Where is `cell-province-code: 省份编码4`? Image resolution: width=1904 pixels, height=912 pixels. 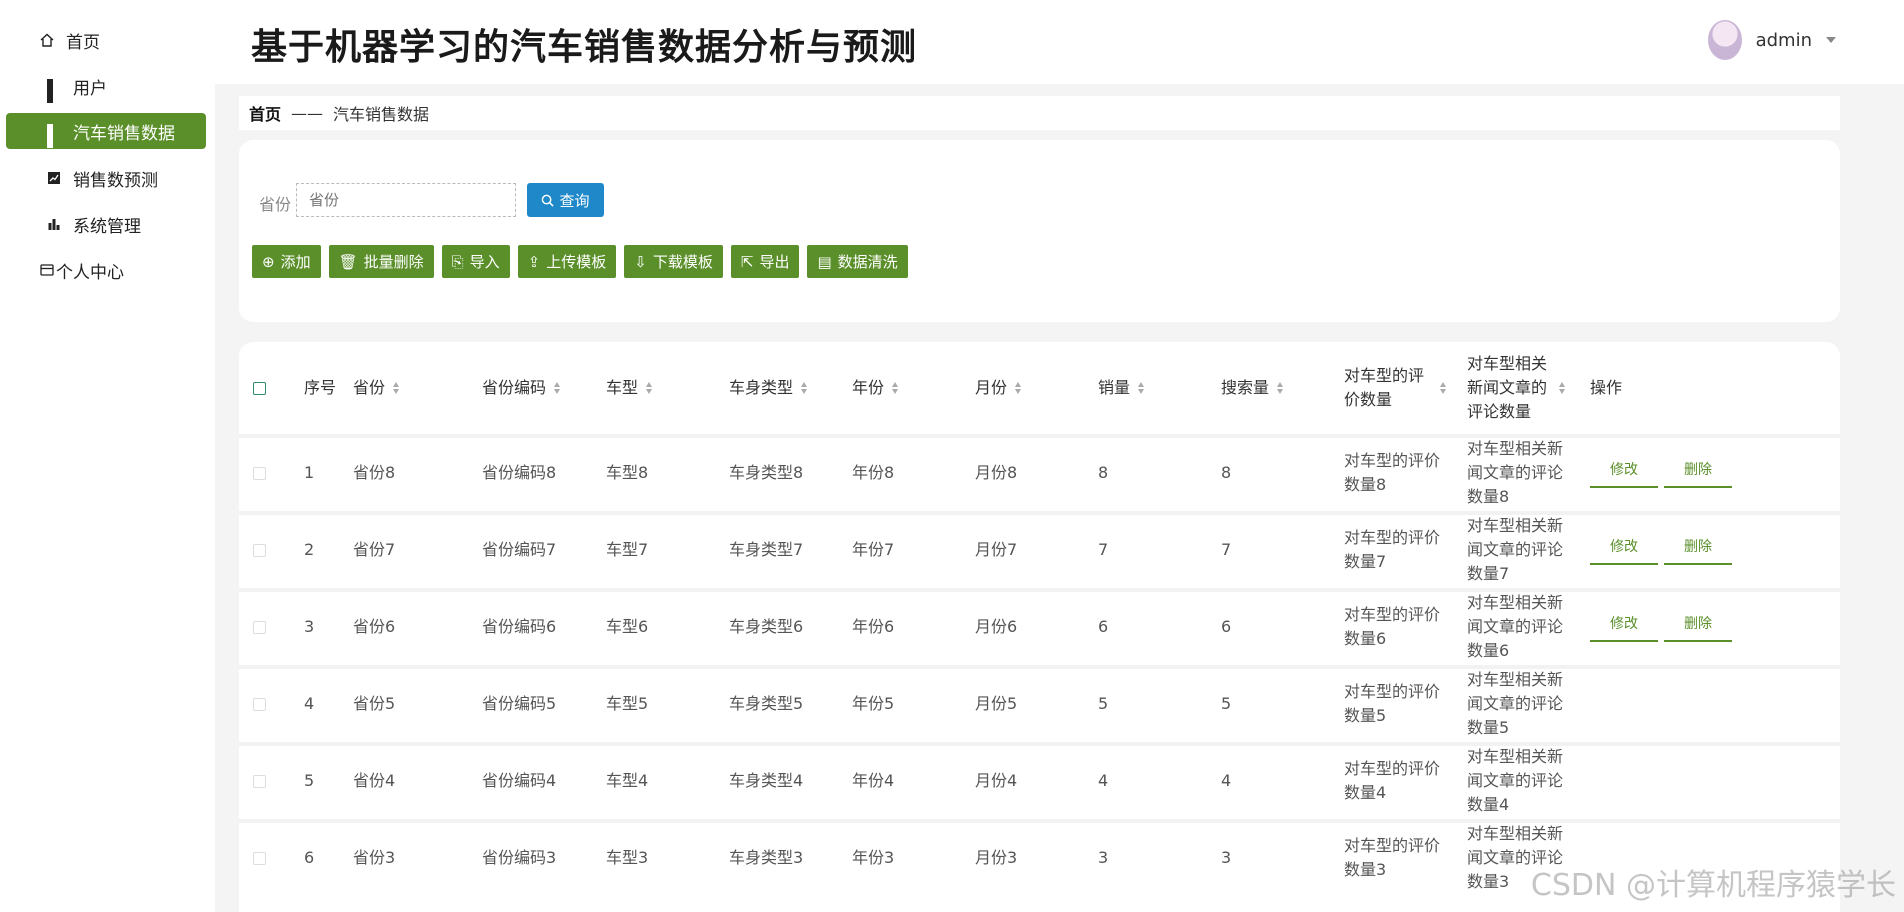 cell-province-code: 省份编码4 is located at coordinates (519, 780).